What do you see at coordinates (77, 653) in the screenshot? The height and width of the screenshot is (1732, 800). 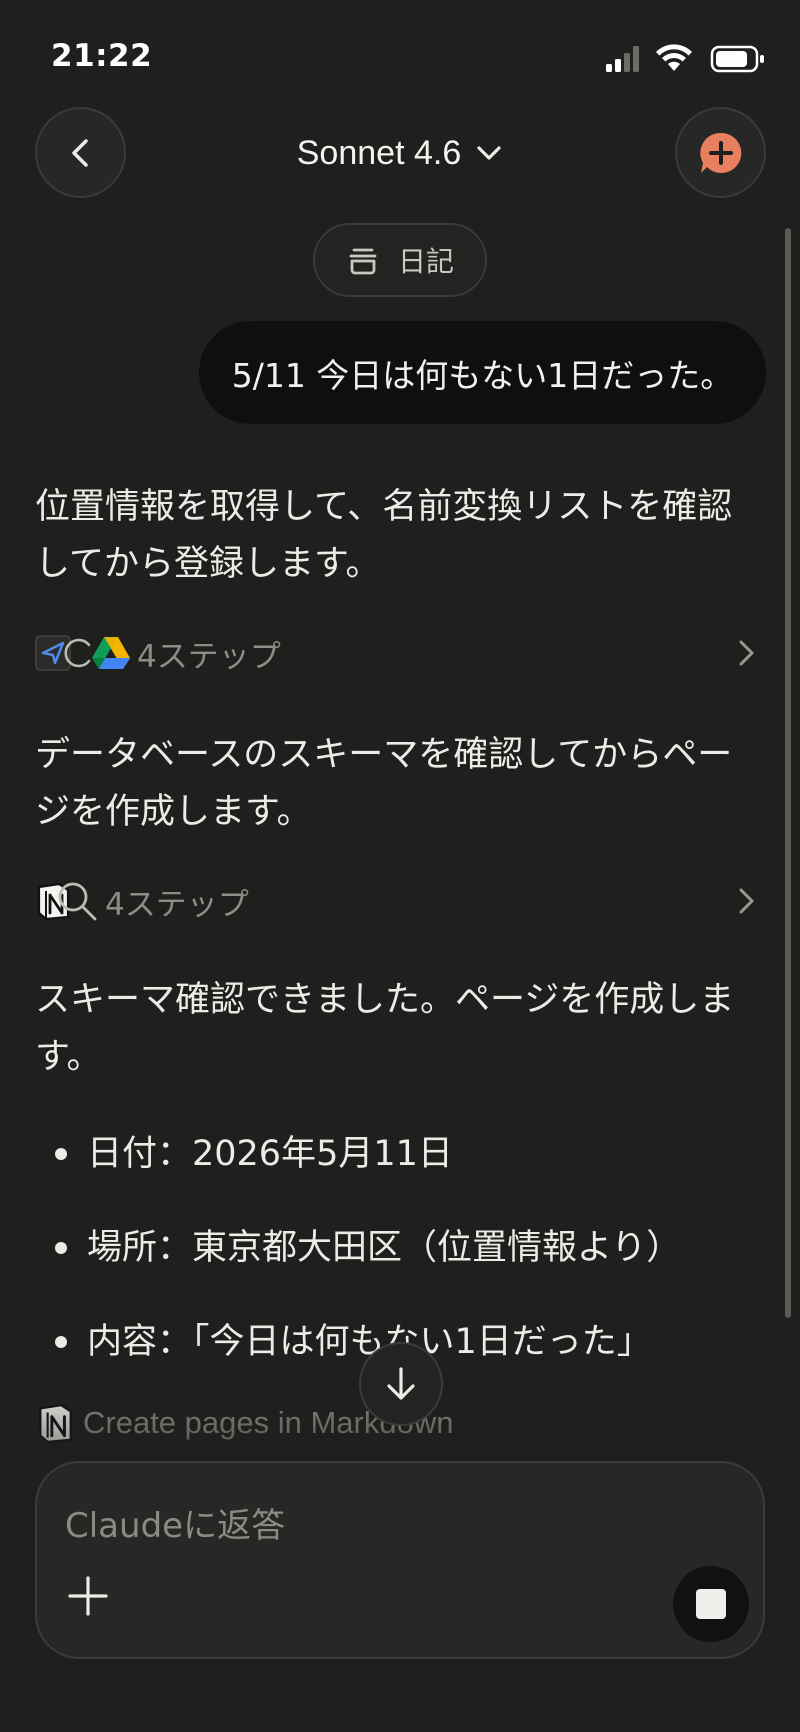 I see `loading-ring-icon` at bounding box center [77, 653].